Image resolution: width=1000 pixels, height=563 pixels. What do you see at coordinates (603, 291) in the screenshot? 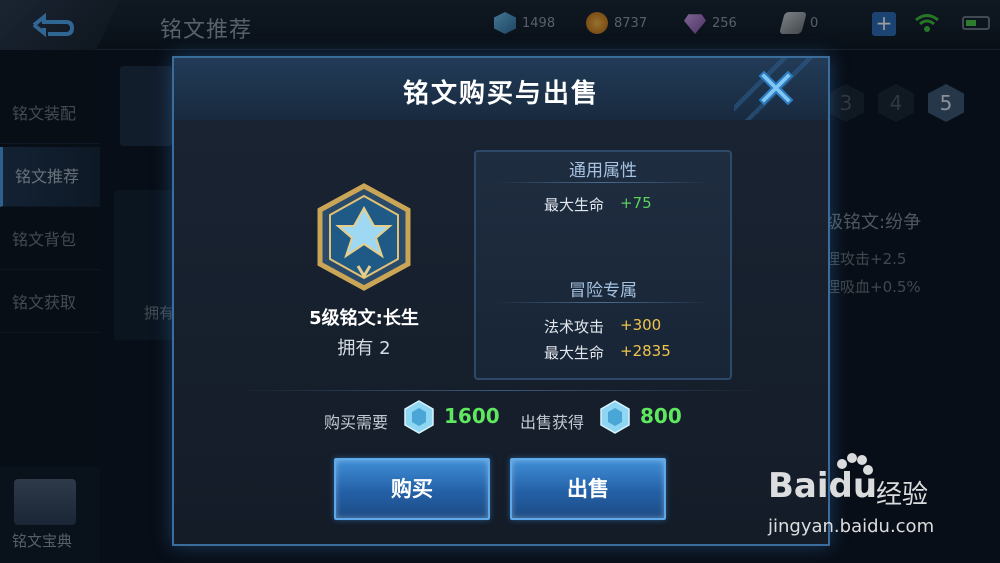
I see `adventure-attributes-title: 冒险专属` at bounding box center [603, 291].